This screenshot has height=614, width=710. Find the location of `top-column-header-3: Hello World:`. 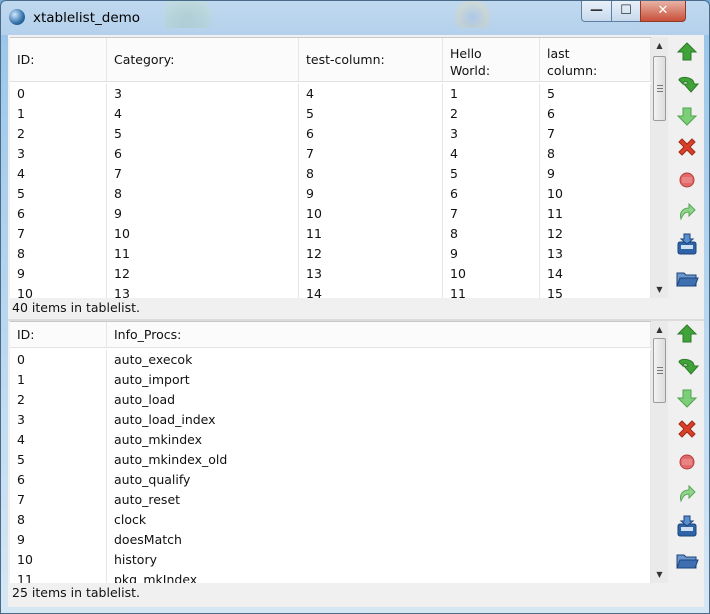

top-column-header-3: Hello World: is located at coordinates (491, 59).